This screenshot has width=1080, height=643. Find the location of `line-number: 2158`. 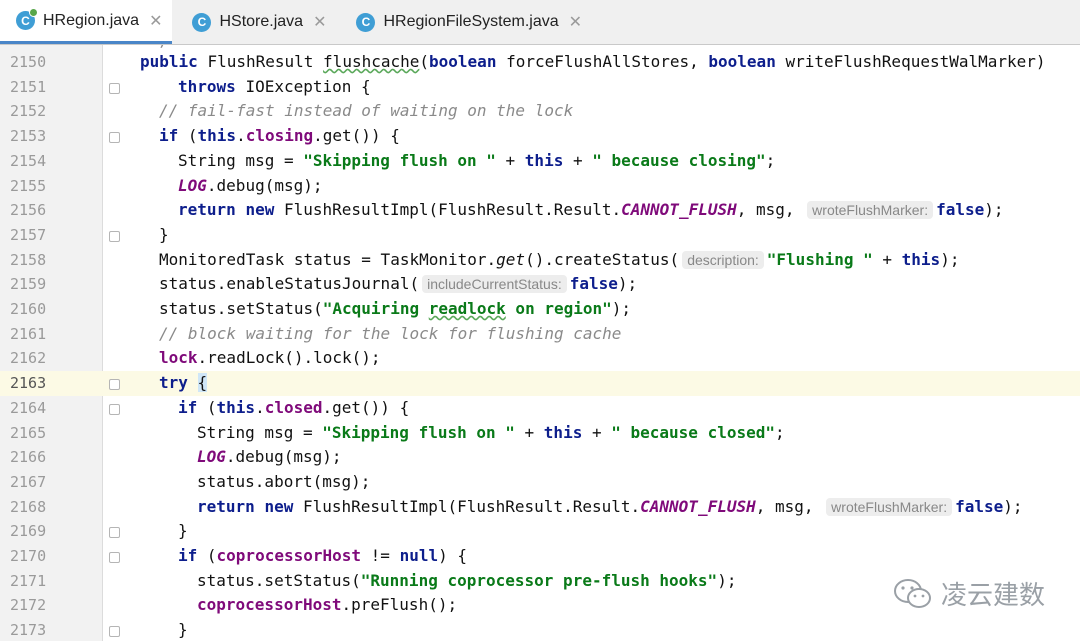

line-number: 2158 is located at coordinates (28, 259).